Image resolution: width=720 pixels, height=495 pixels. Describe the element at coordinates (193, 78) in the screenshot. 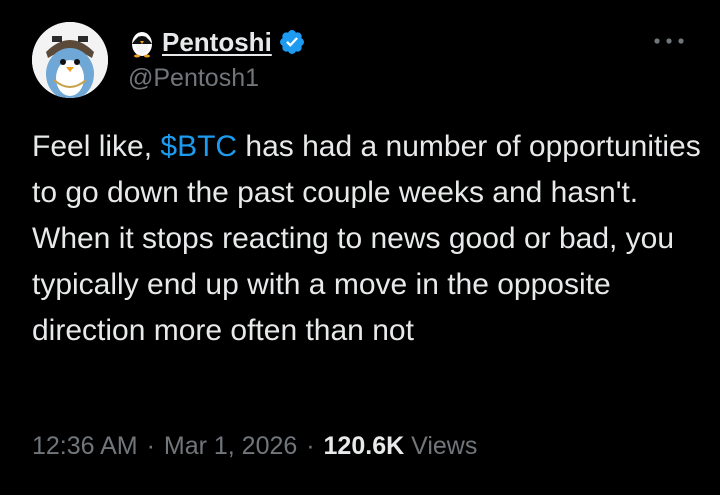

I see `author-handle: @Pentosh1` at that location.